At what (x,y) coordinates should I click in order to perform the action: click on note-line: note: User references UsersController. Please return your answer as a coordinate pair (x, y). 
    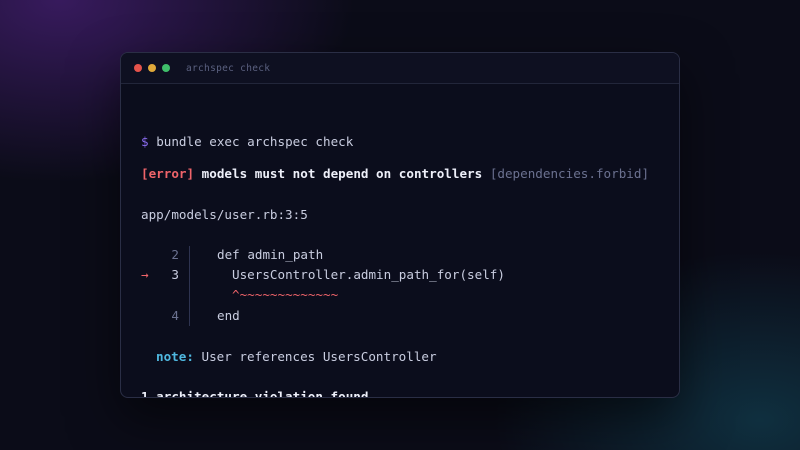
    Looking at the image, I should click on (296, 357).